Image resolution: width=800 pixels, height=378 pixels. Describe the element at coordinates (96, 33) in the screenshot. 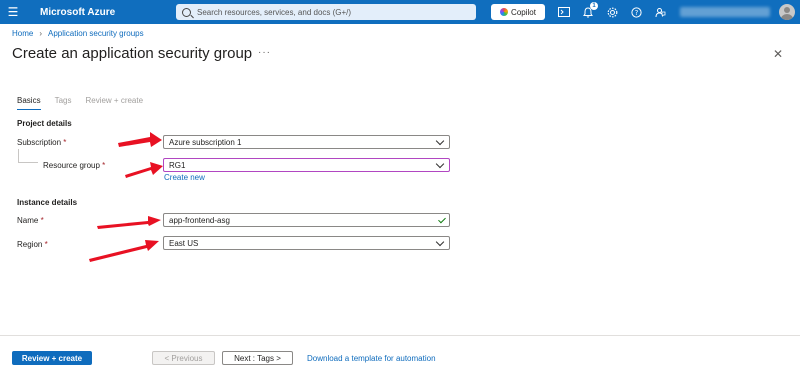

I see `breadcrumb-application-security-groups: Application security groups` at that location.